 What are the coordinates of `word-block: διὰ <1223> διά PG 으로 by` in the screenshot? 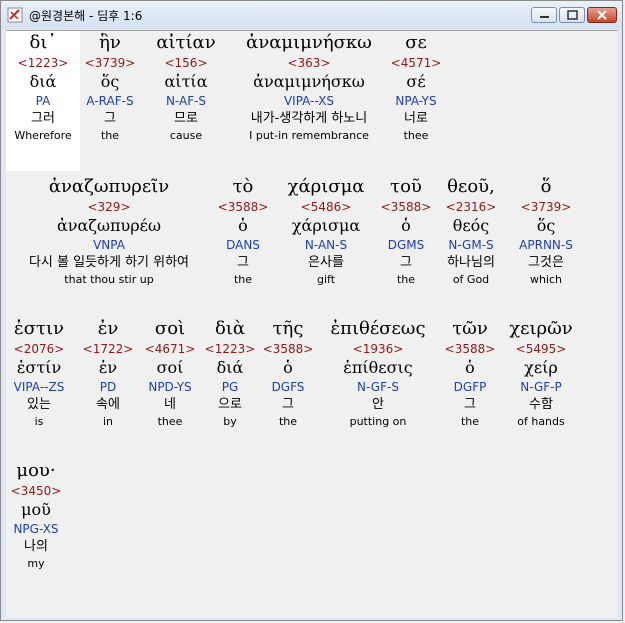 It's located at (230, 374).